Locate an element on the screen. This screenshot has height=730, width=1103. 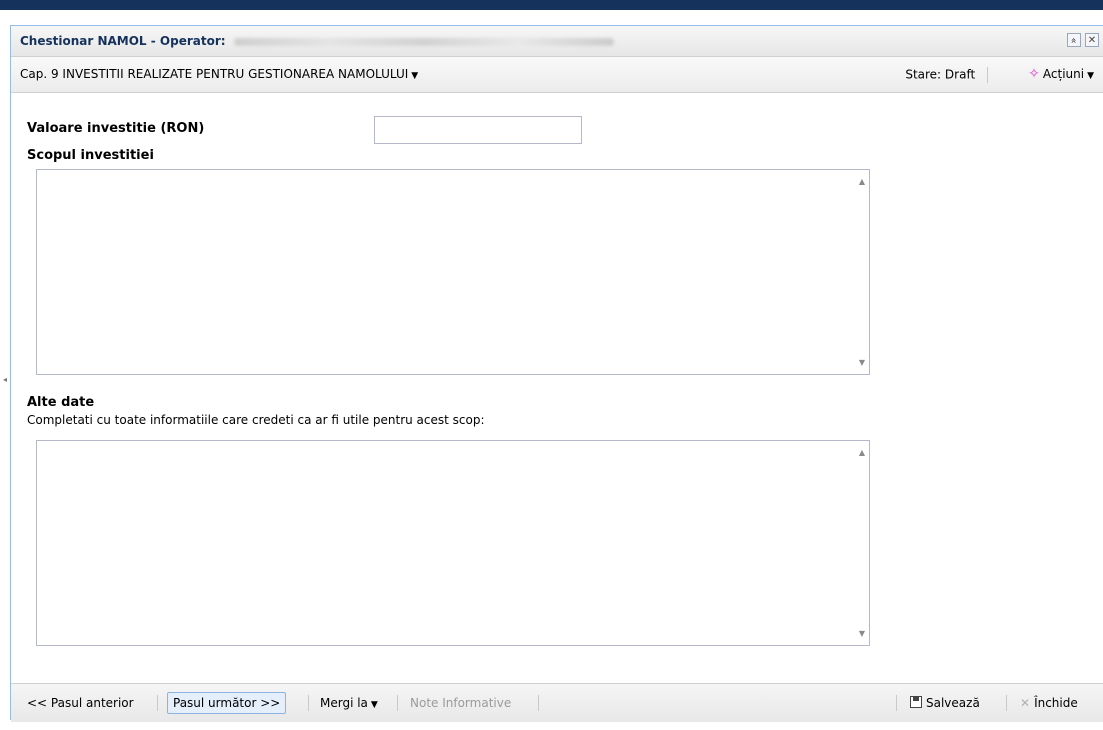
investment-value-input is located at coordinates (478, 130).